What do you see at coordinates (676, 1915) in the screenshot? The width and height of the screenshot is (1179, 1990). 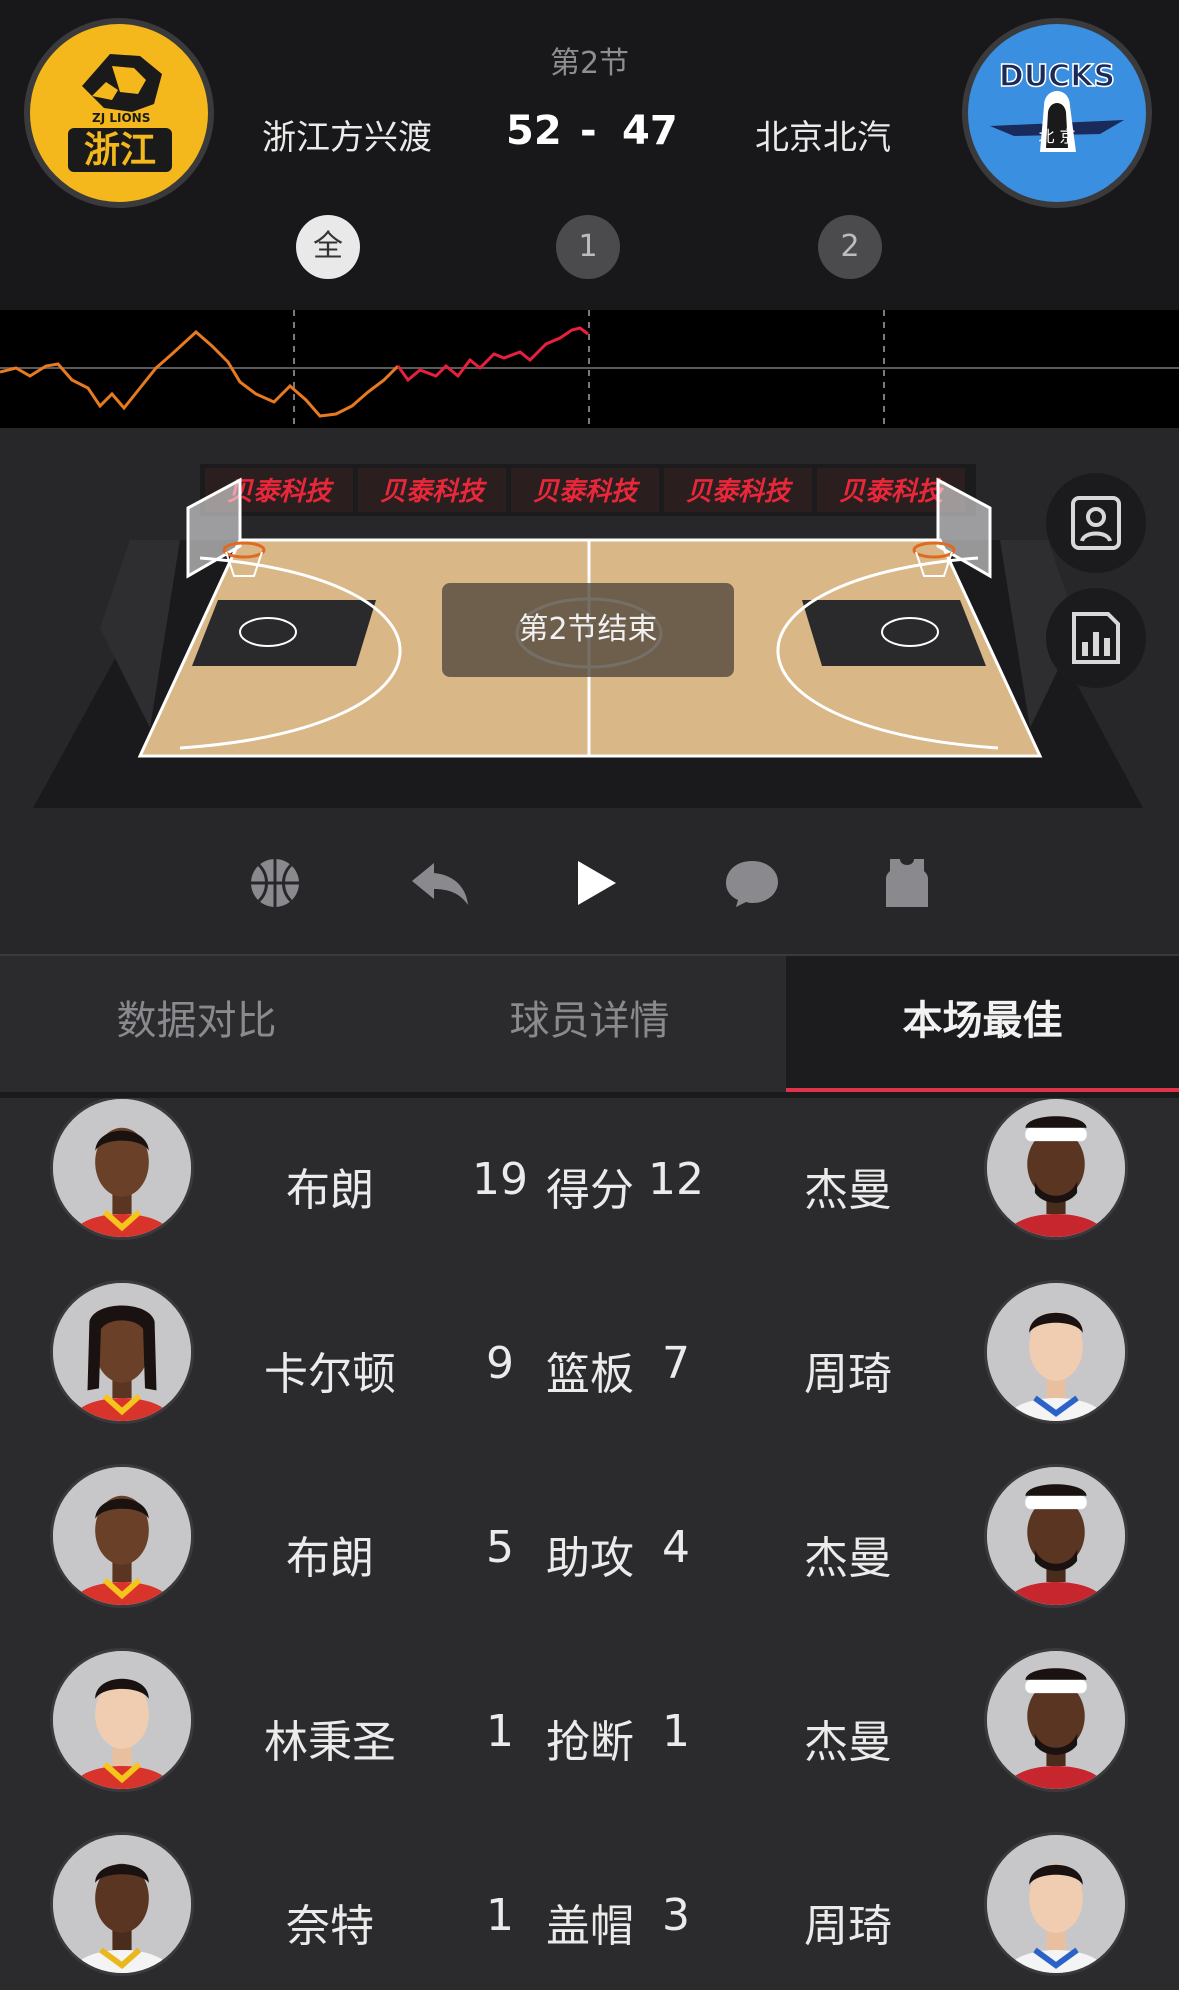 I see `stat-value-right: 3` at bounding box center [676, 1915].